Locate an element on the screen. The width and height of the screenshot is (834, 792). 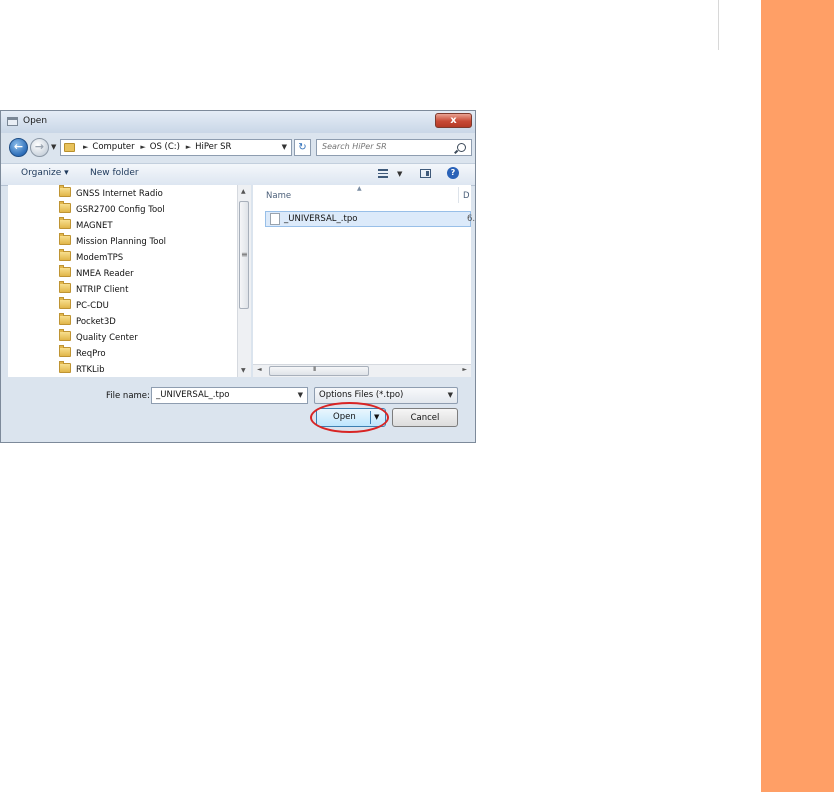
search-input is located at coordinates (384, 146).